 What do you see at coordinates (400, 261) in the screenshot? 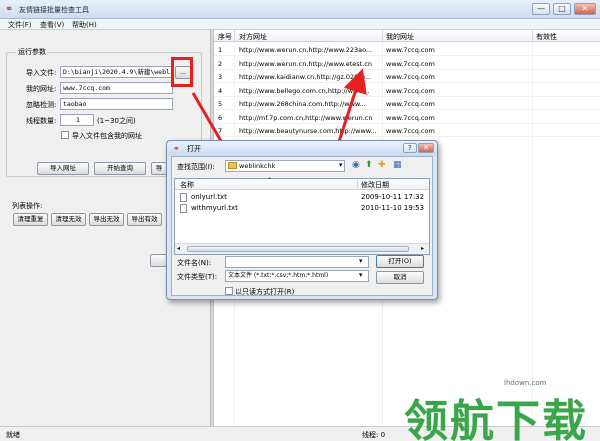
I see `open-button: 打开(O)` at bounding box center [400, 261].